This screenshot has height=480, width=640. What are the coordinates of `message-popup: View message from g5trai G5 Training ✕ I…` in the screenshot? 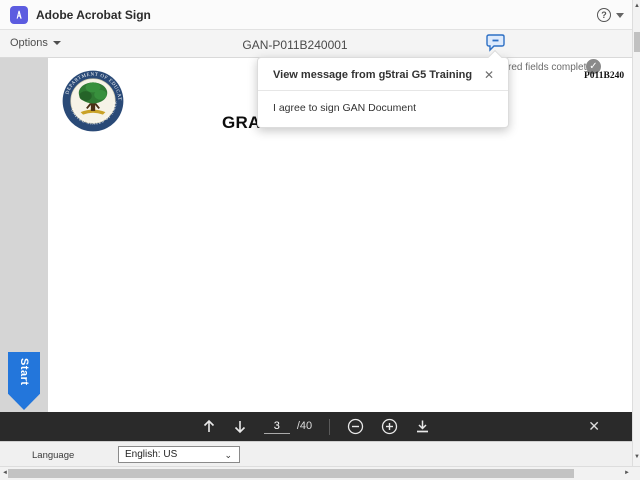 It's located at (383, 88).